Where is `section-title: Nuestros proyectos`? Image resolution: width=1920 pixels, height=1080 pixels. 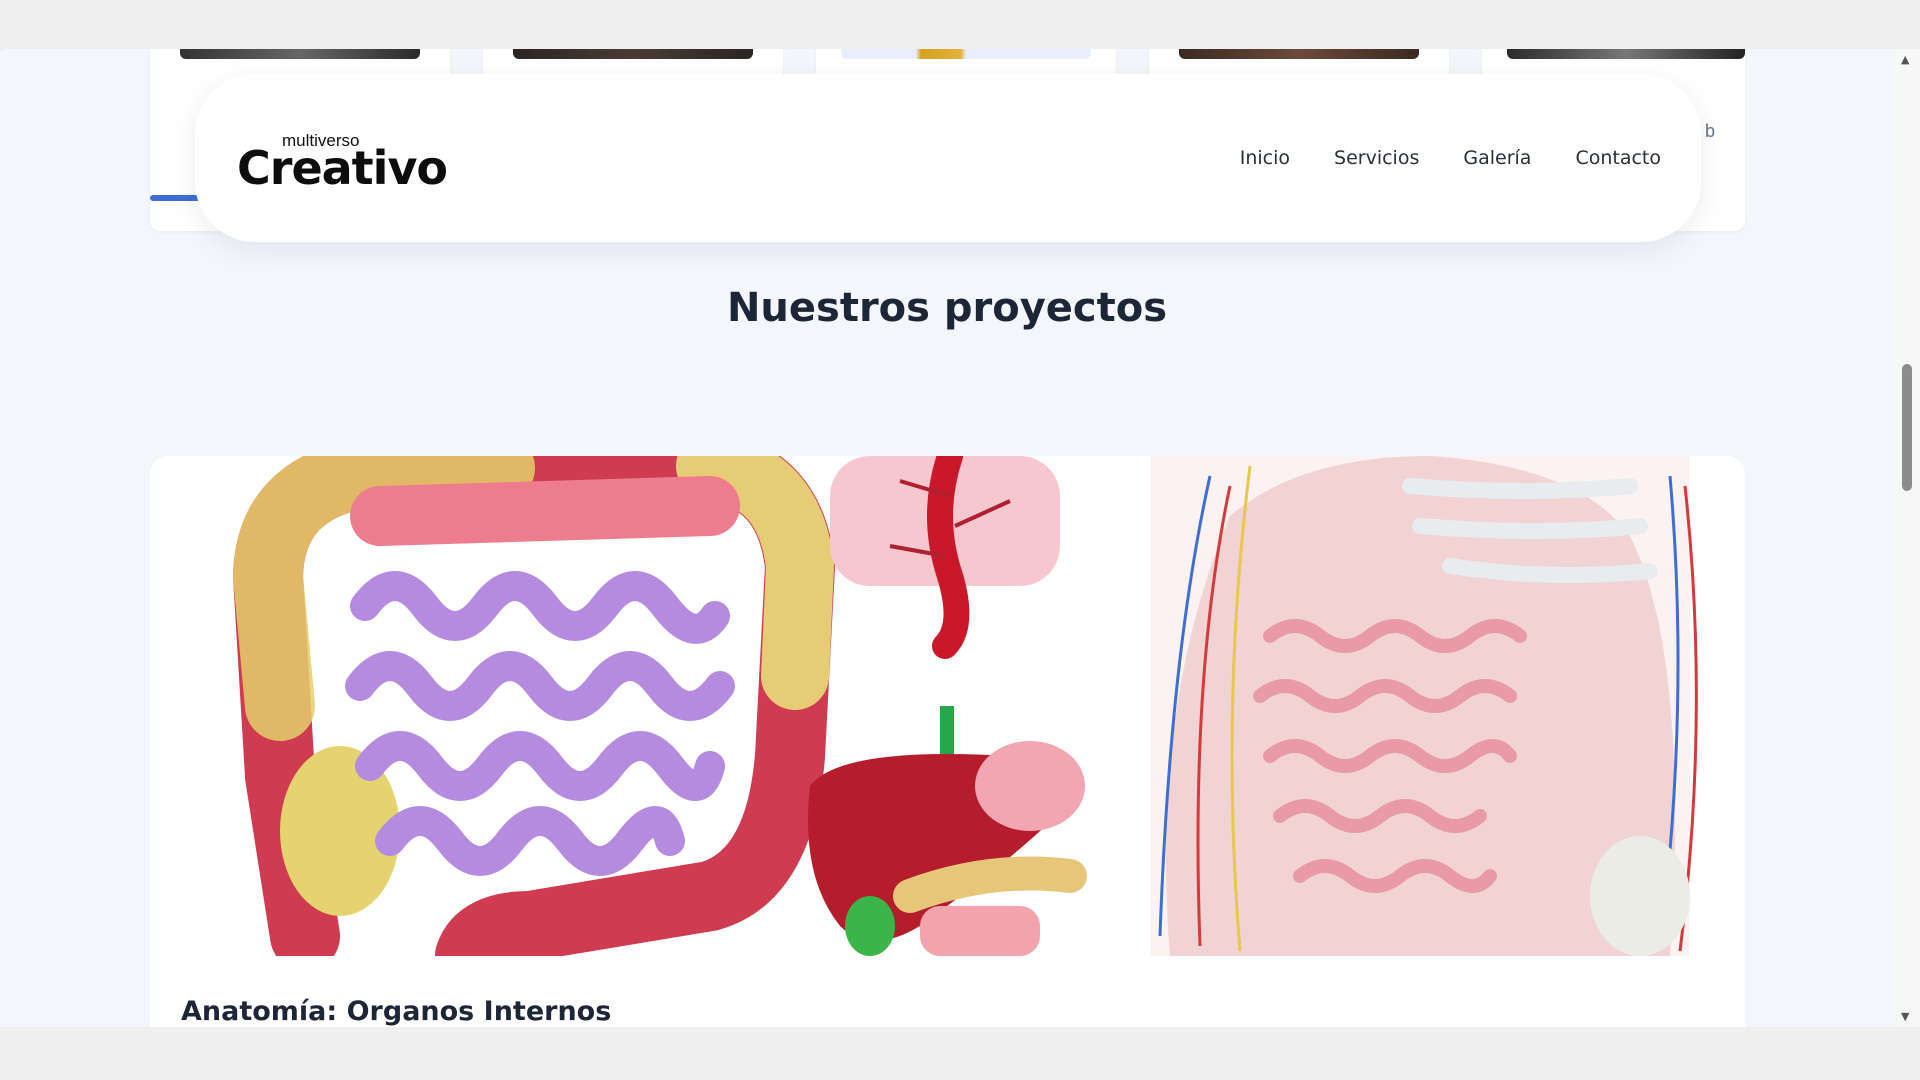
section-title: Nuestros proyectos is located at coordinates (947, 308).